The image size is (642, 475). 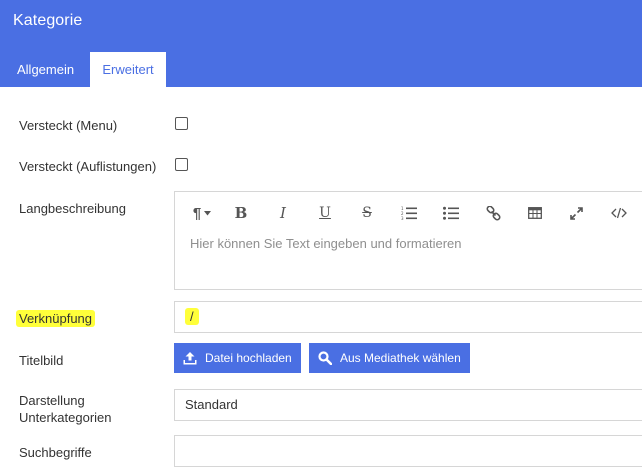 What do you see at coordinates (248, 358) in the screenshot?
I see `upload-file-label: Datei hochladen` at bounding box center [248, 358].